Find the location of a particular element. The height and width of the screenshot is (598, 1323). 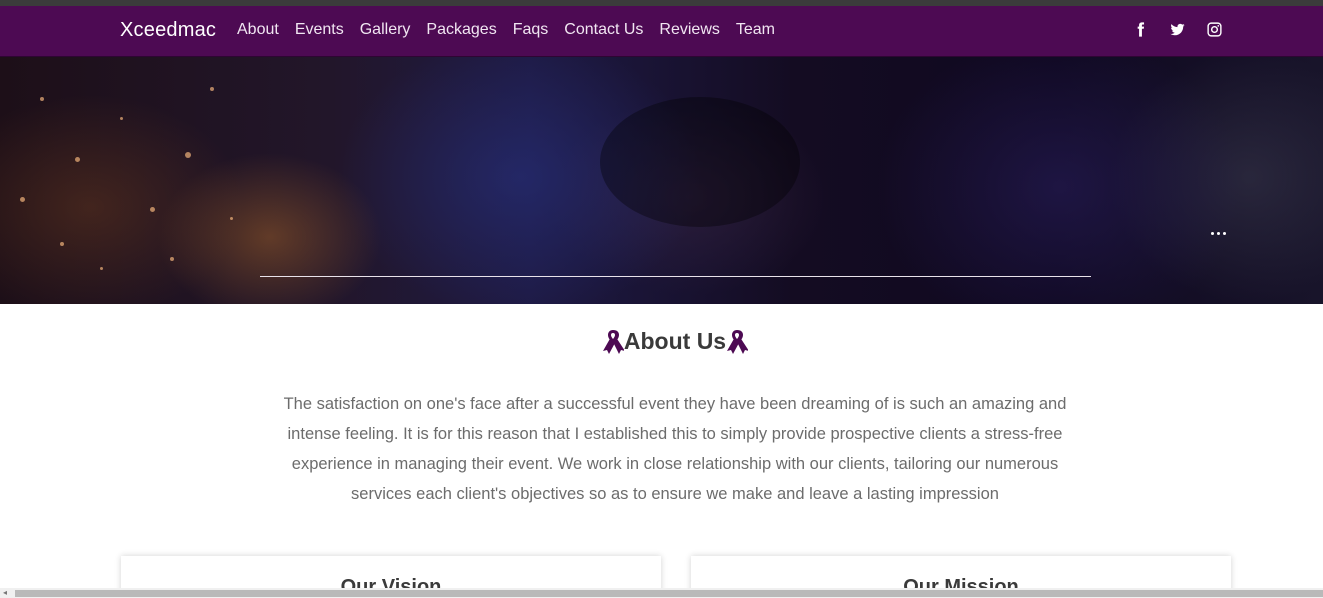

social-links is located at coordinates (1177, 29).